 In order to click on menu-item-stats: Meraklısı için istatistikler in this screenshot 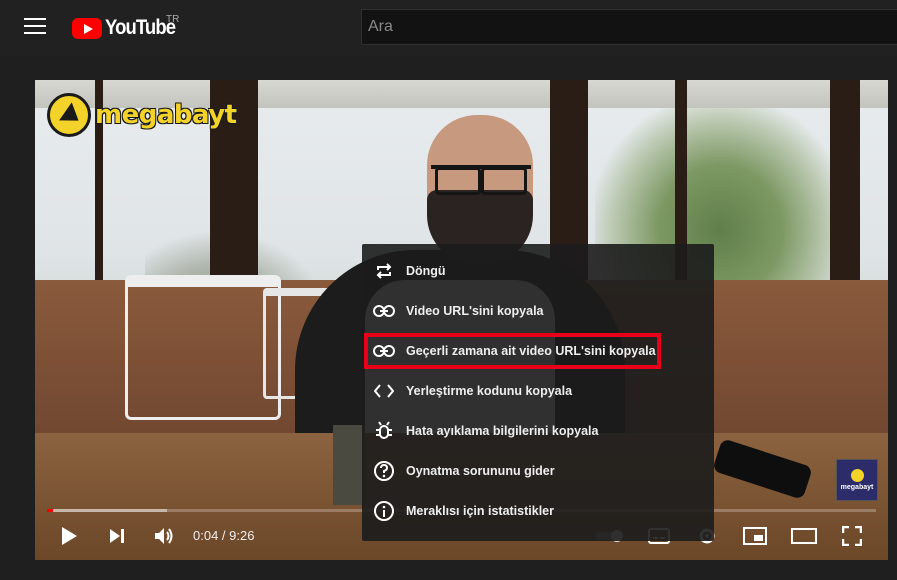, I will do `click(538, 511)`.